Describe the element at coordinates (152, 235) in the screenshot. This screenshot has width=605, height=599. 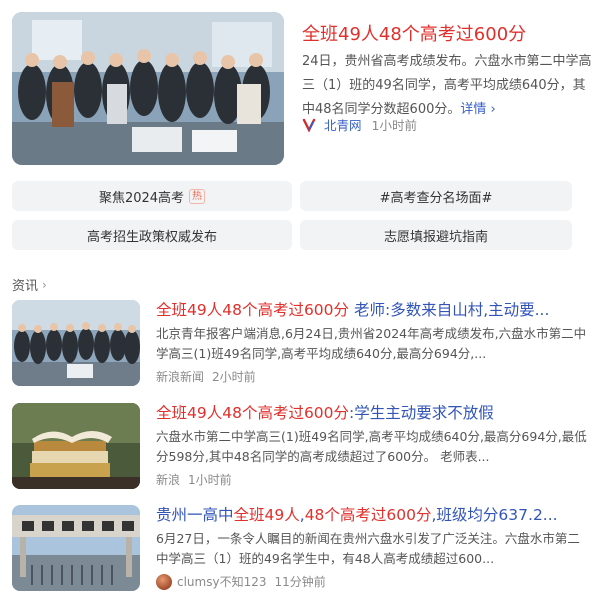
I see `chip-admission-policy: 高考招生政策权威发布` at that location.